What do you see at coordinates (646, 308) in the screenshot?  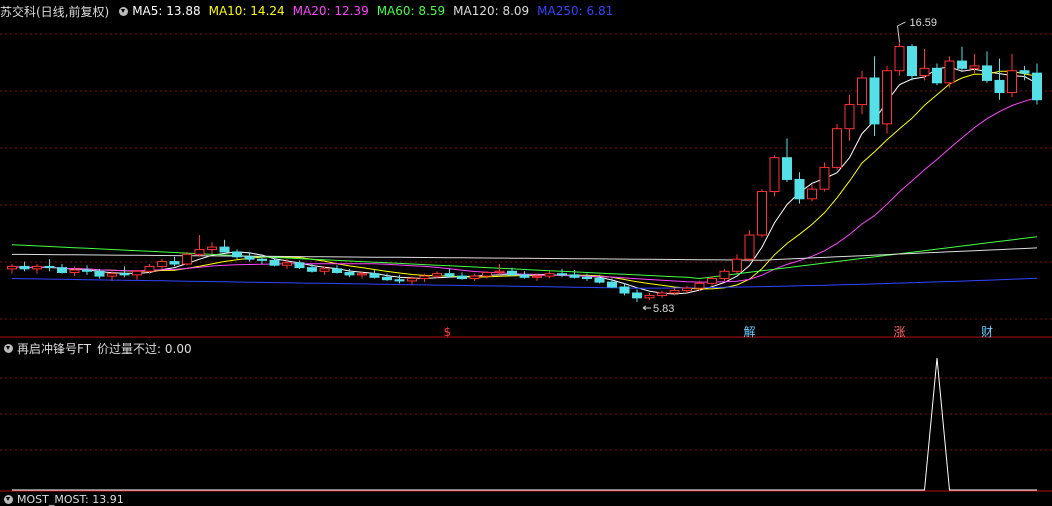 I see `low-marker-arrow` at bounding box center [646, 308].